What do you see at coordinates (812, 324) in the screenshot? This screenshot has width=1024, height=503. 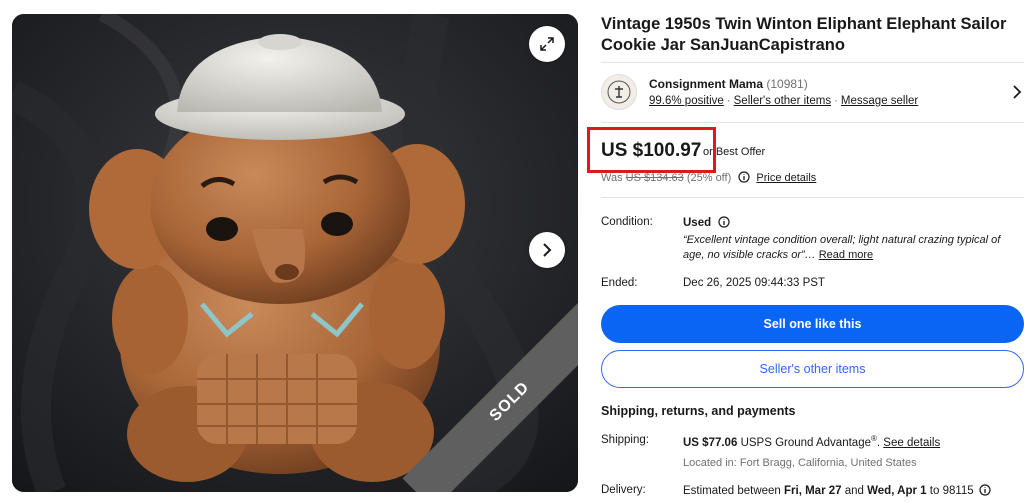 I see `sell-one-like-this-button: Sell one like this` at bounding box center [812, 324].